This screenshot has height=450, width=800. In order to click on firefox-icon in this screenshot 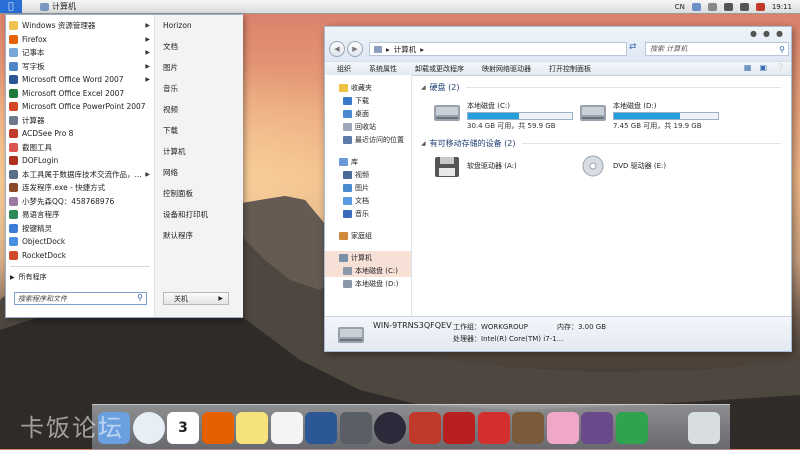, I will do `click(217, 428)`.